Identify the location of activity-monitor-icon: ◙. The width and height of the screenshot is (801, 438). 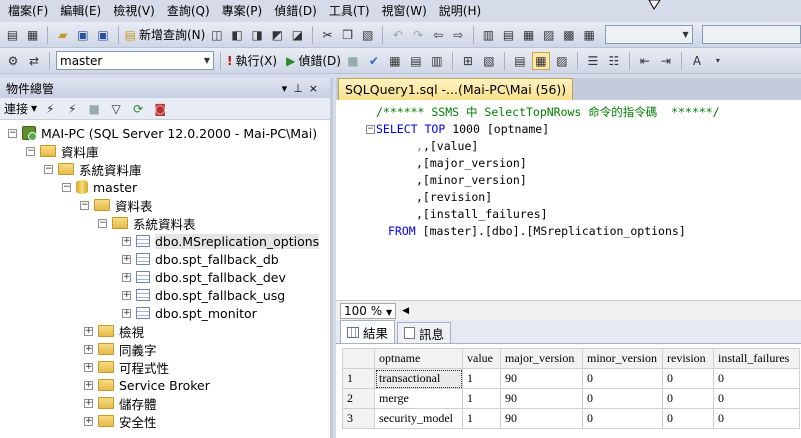
(160, 109).